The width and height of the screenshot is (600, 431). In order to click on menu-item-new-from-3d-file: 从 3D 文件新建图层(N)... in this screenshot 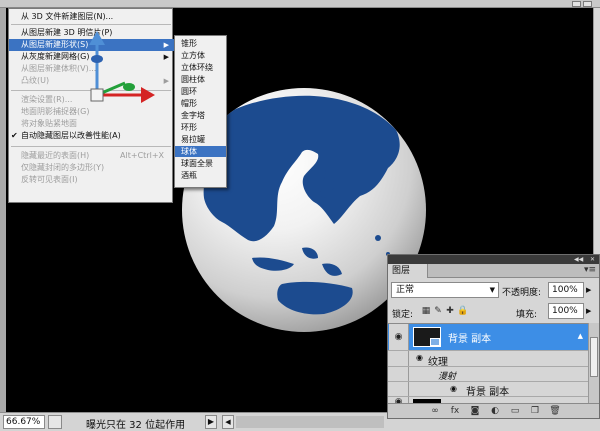, I will do `click(91, 17)`.